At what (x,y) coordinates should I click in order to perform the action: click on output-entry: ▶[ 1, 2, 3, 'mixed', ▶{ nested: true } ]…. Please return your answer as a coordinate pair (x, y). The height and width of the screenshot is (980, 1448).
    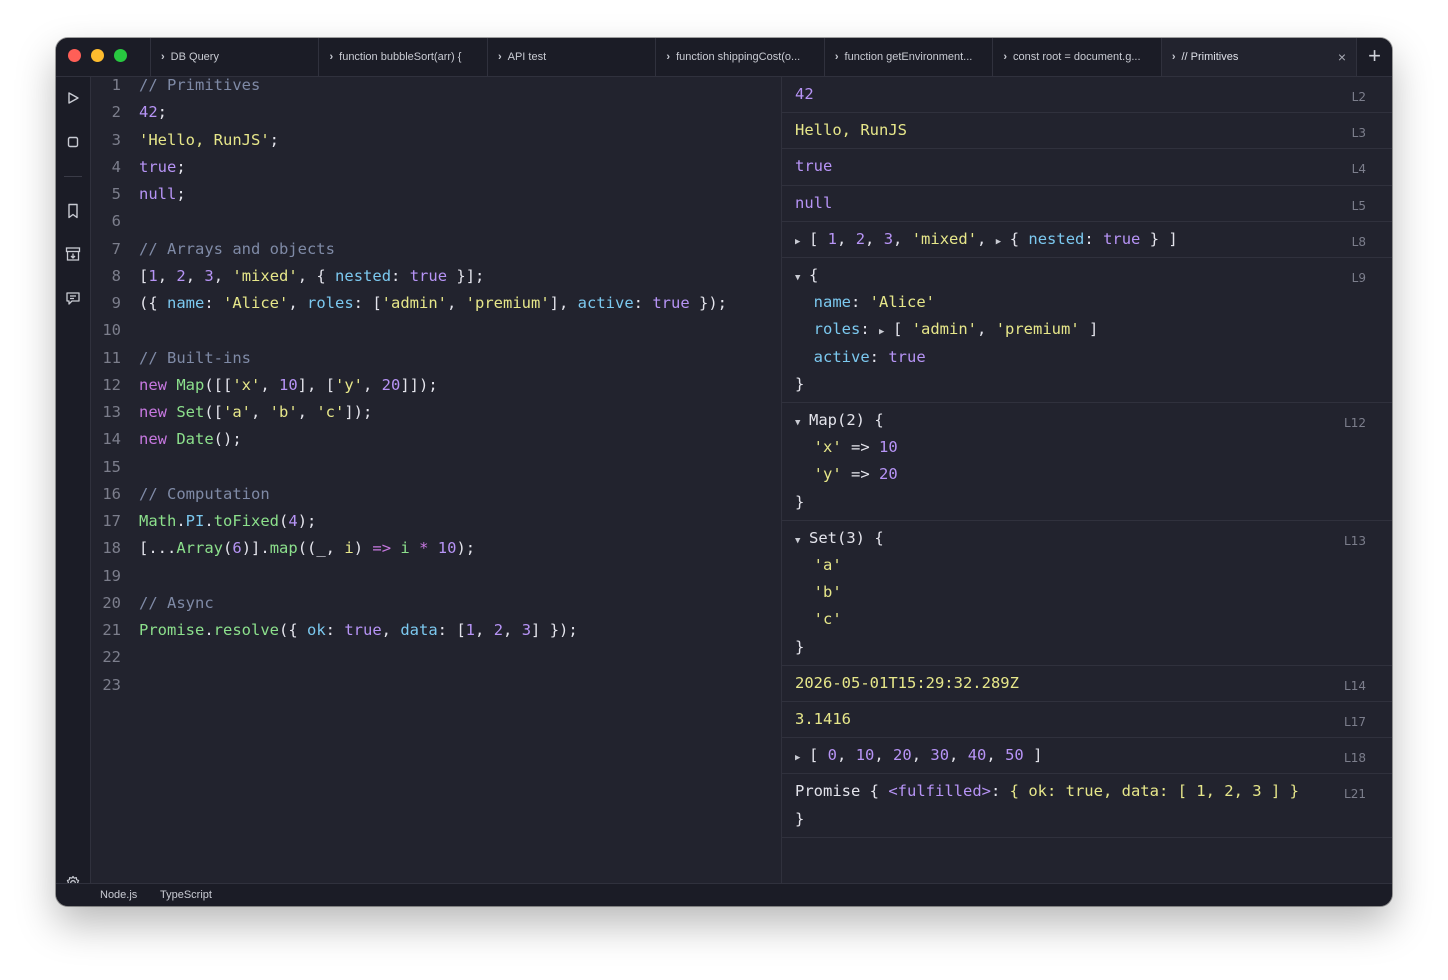
    Looking at the image, I should click on (1087, 240).